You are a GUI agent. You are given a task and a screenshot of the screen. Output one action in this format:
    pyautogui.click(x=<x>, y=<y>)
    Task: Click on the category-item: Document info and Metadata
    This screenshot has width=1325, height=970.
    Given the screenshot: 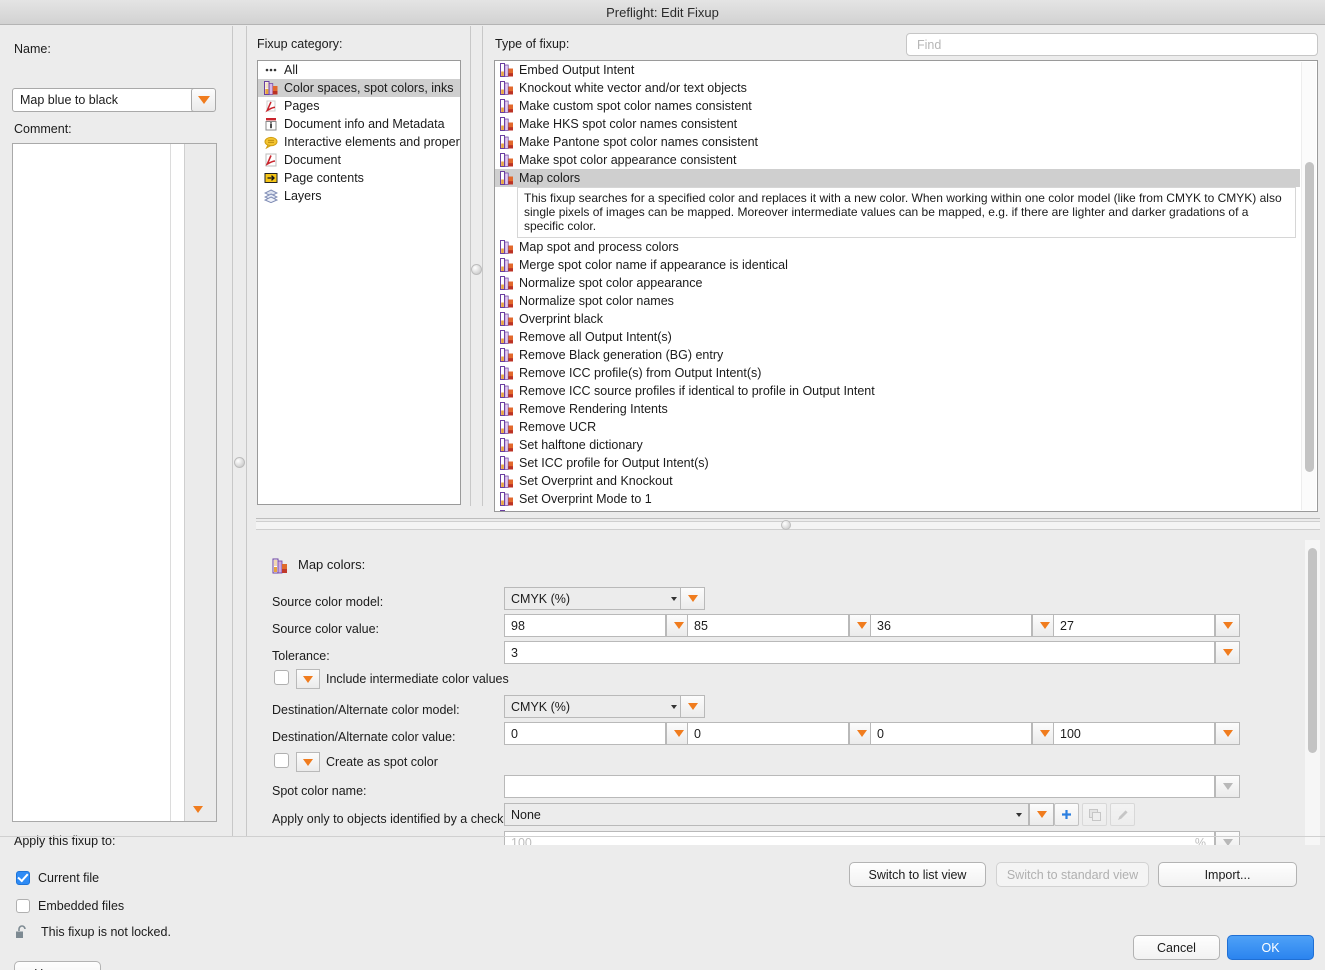 What is the action you would take?
    pyautogui.click(x=359, y=124)
    